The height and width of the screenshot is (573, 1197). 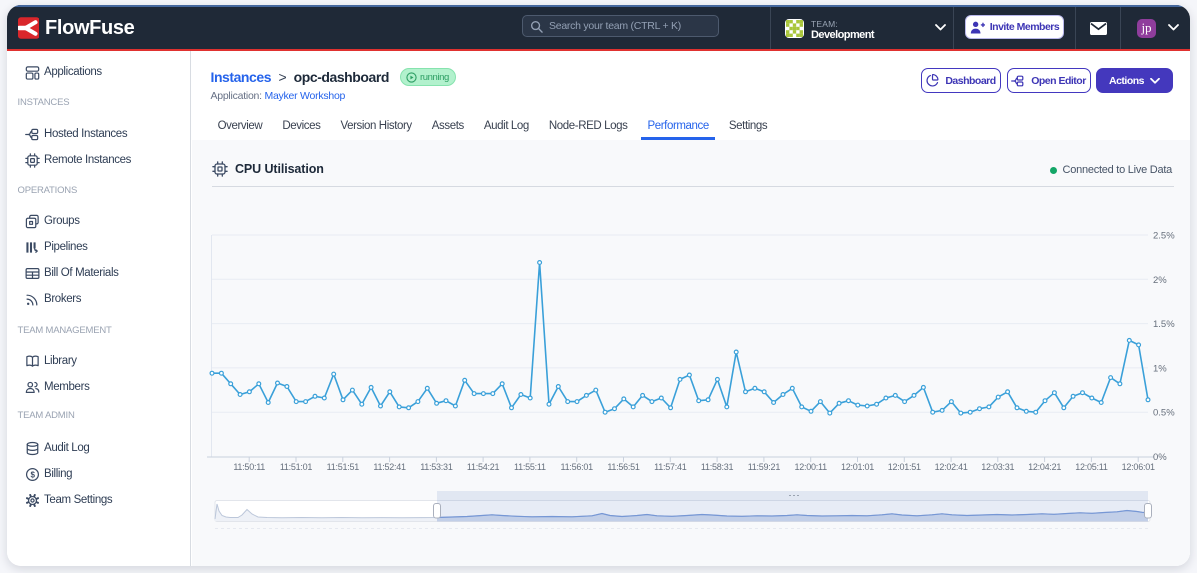 What do you see at coordinates (530, 467) in the screenshot?
I see `svg-text: 11:55:11` at bounding box center [530, 467].